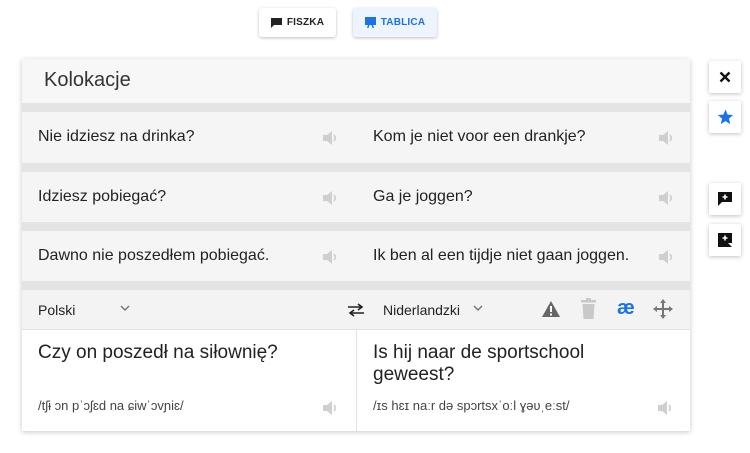 The width and height of the screenshot is (750, 453). What do you see at coordinates (370, 22) in the screenshot?
I see `board-icon` at bounding box center [370, 22].